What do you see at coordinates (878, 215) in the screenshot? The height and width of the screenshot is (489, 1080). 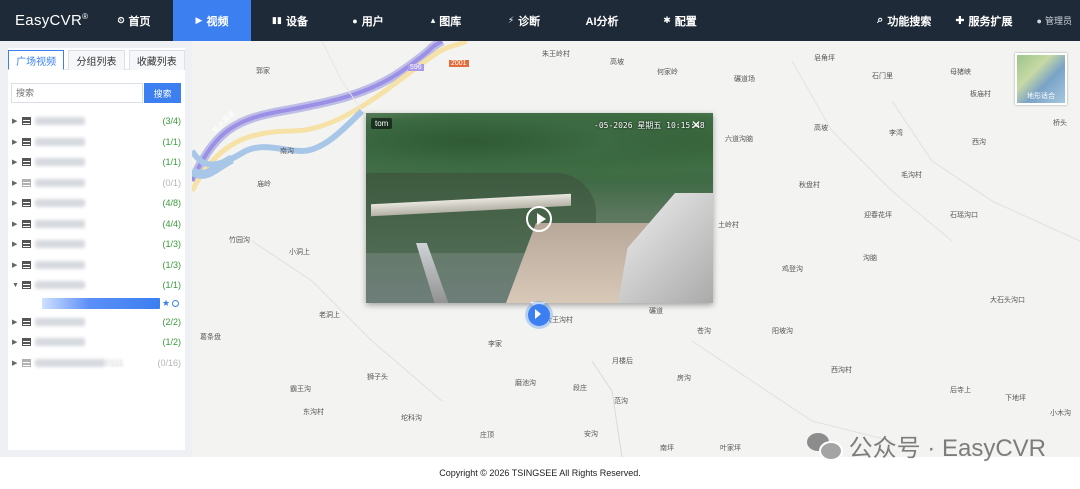 I see `map-label: 迎春花坪` at bounding box center [878, 215].